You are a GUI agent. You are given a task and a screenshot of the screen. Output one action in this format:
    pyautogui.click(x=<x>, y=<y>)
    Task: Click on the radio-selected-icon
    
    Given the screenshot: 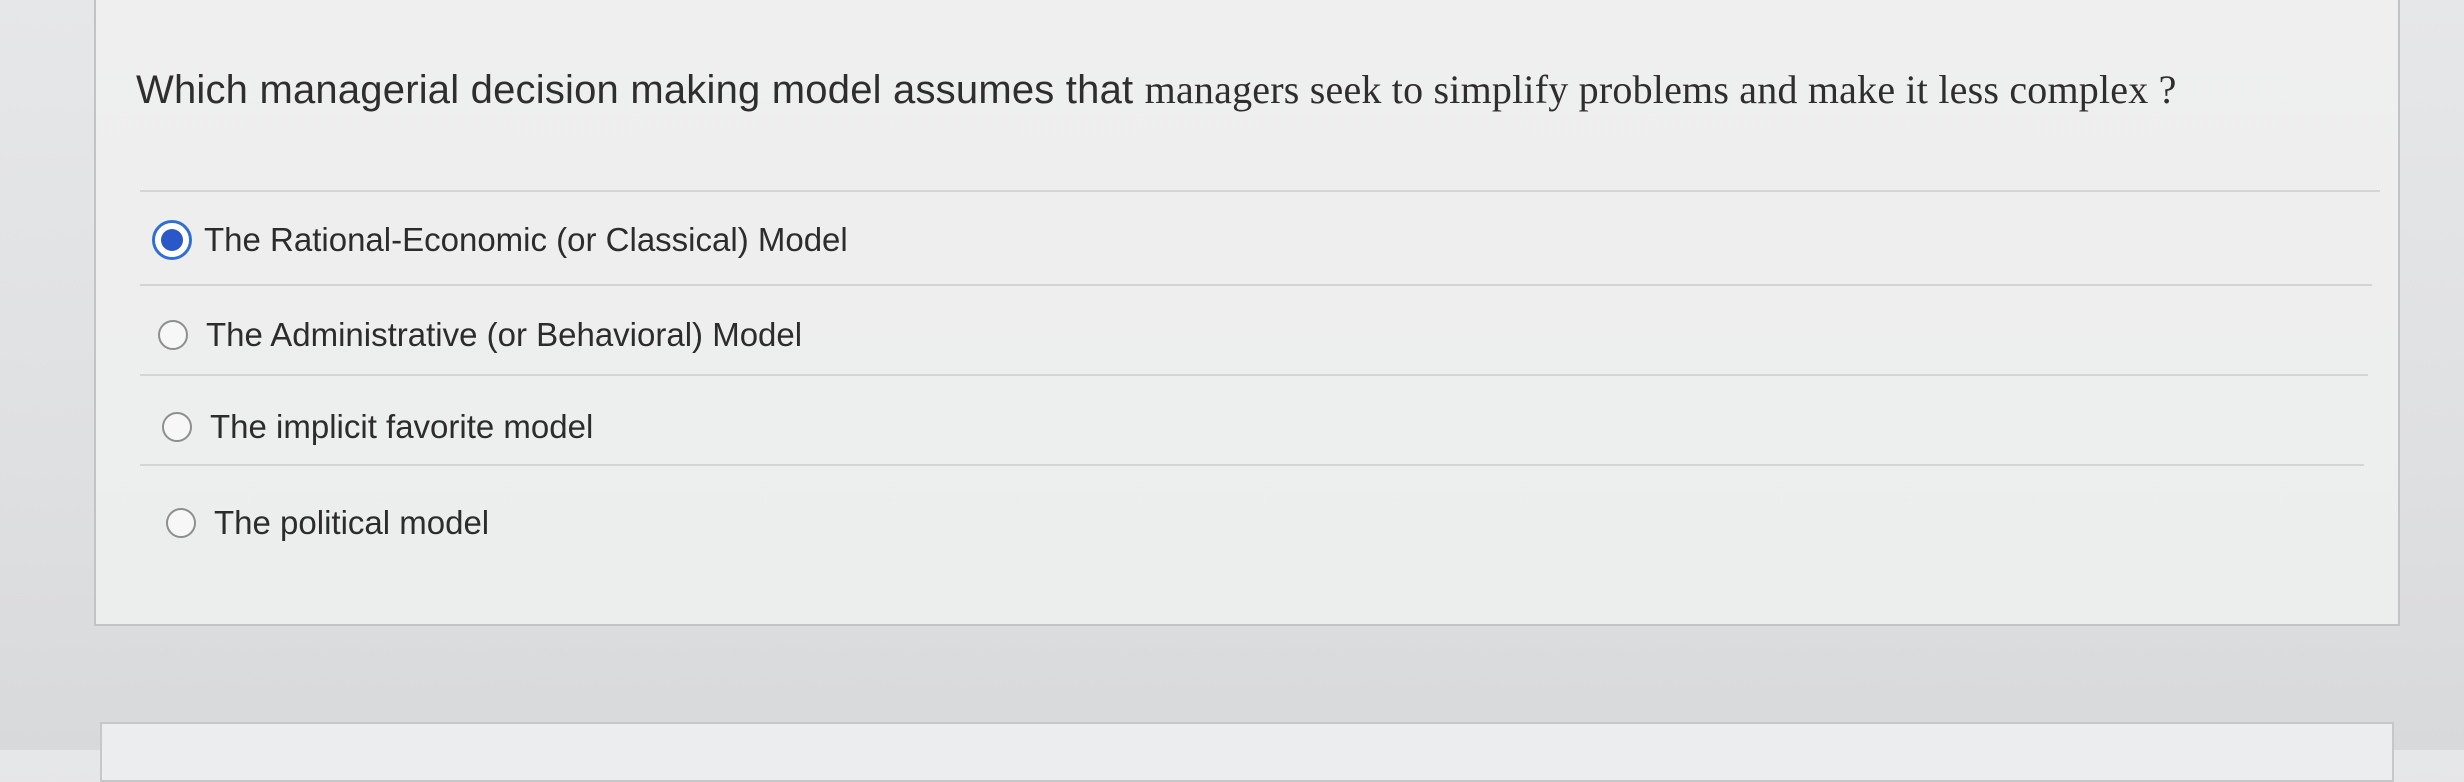 What is the action you would take?
    pyautogui.click(x=172, y=240)
    